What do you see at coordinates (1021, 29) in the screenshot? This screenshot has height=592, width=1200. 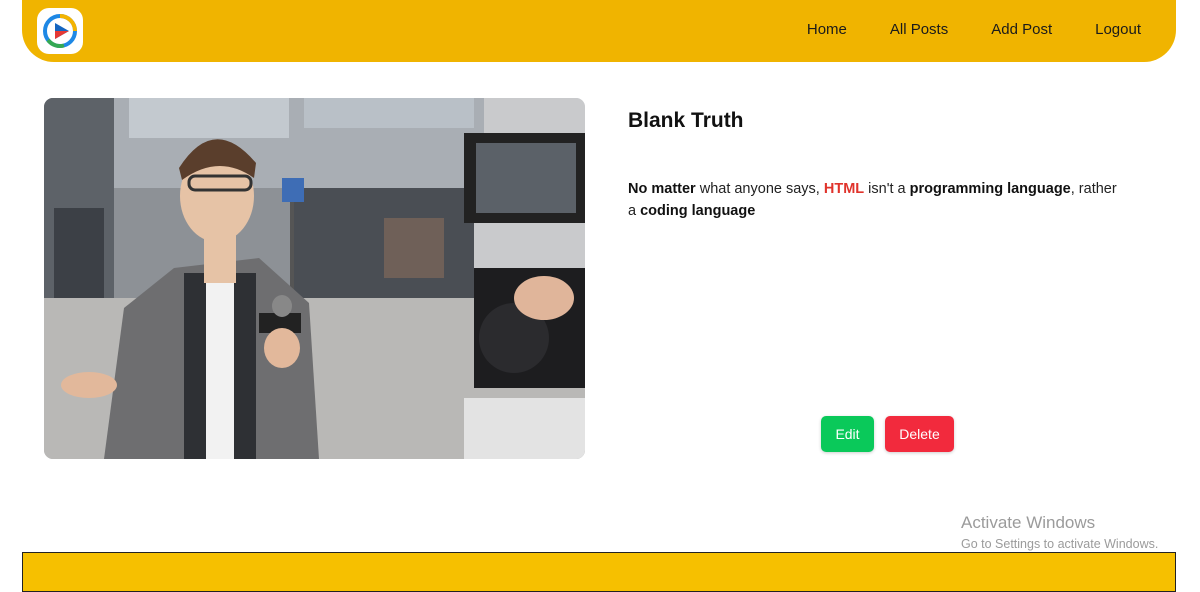 I see `nav-add-post-link: Add Post` at bounding box center [1021, 29].